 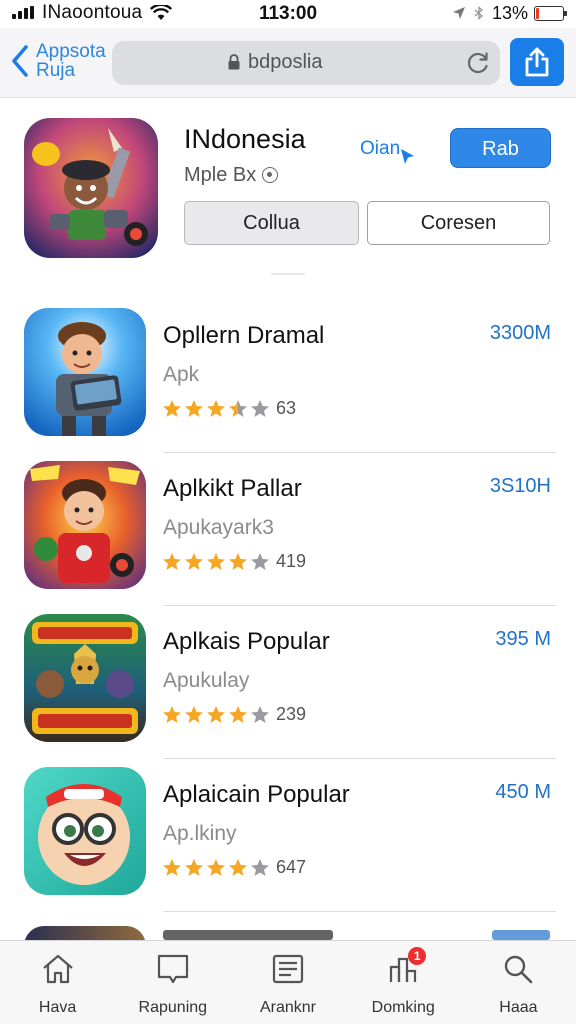 I want to click on status-right: 13%, so click(x=509, y=12).